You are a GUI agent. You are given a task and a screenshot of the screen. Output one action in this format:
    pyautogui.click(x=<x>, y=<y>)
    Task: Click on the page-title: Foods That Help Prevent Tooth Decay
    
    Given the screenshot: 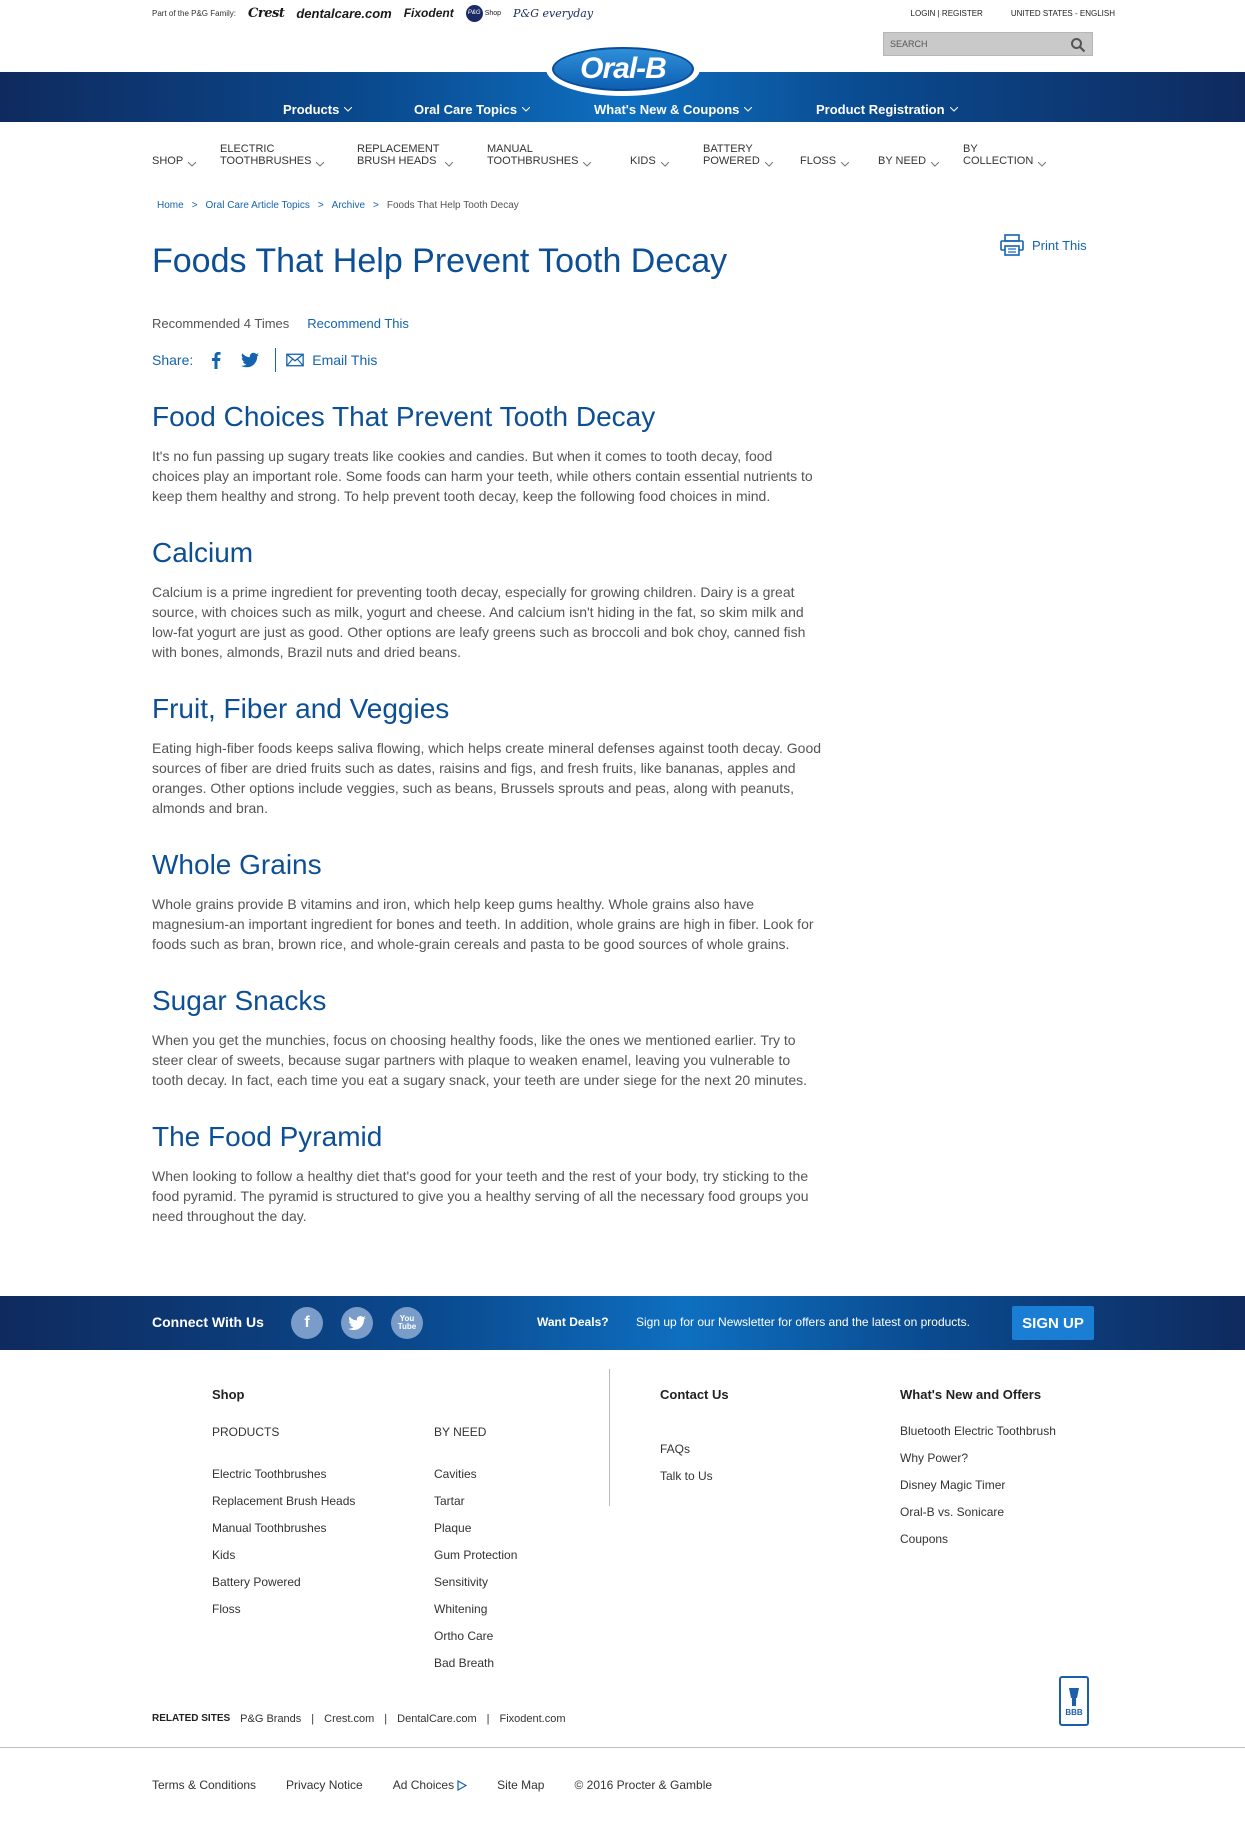 What is the action you would take?
    pyautogui.click(x=440, y=261)
    